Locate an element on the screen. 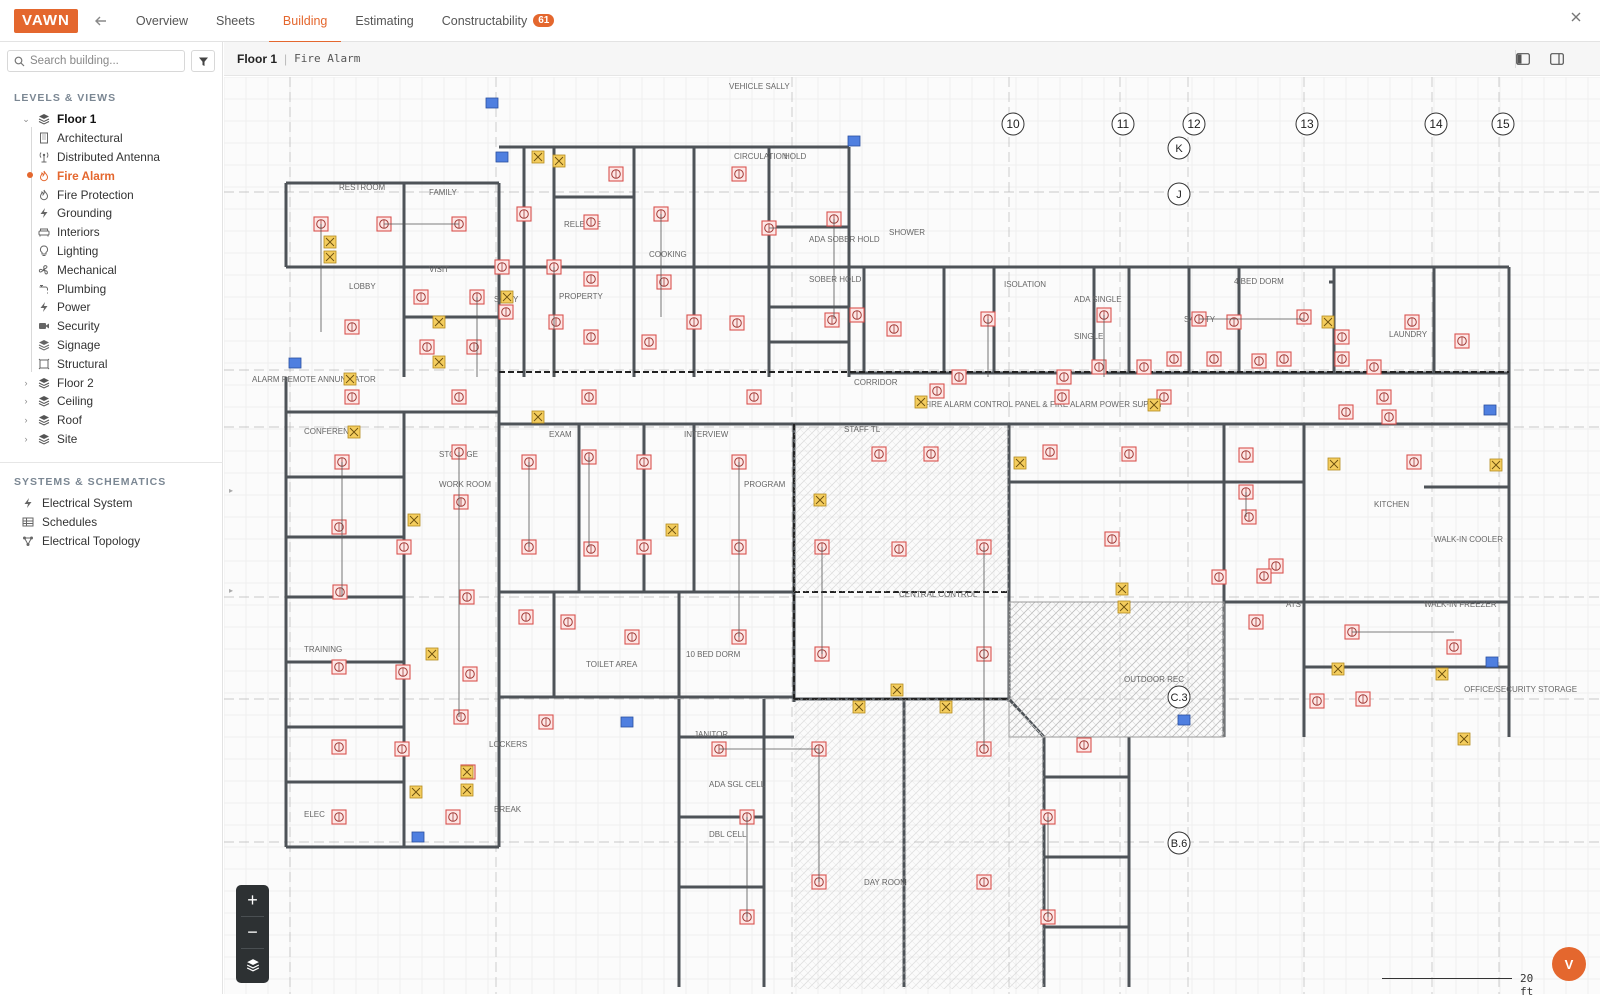 The image size is (1600, 998). level-label: Site is located at coordinates (67, 438).